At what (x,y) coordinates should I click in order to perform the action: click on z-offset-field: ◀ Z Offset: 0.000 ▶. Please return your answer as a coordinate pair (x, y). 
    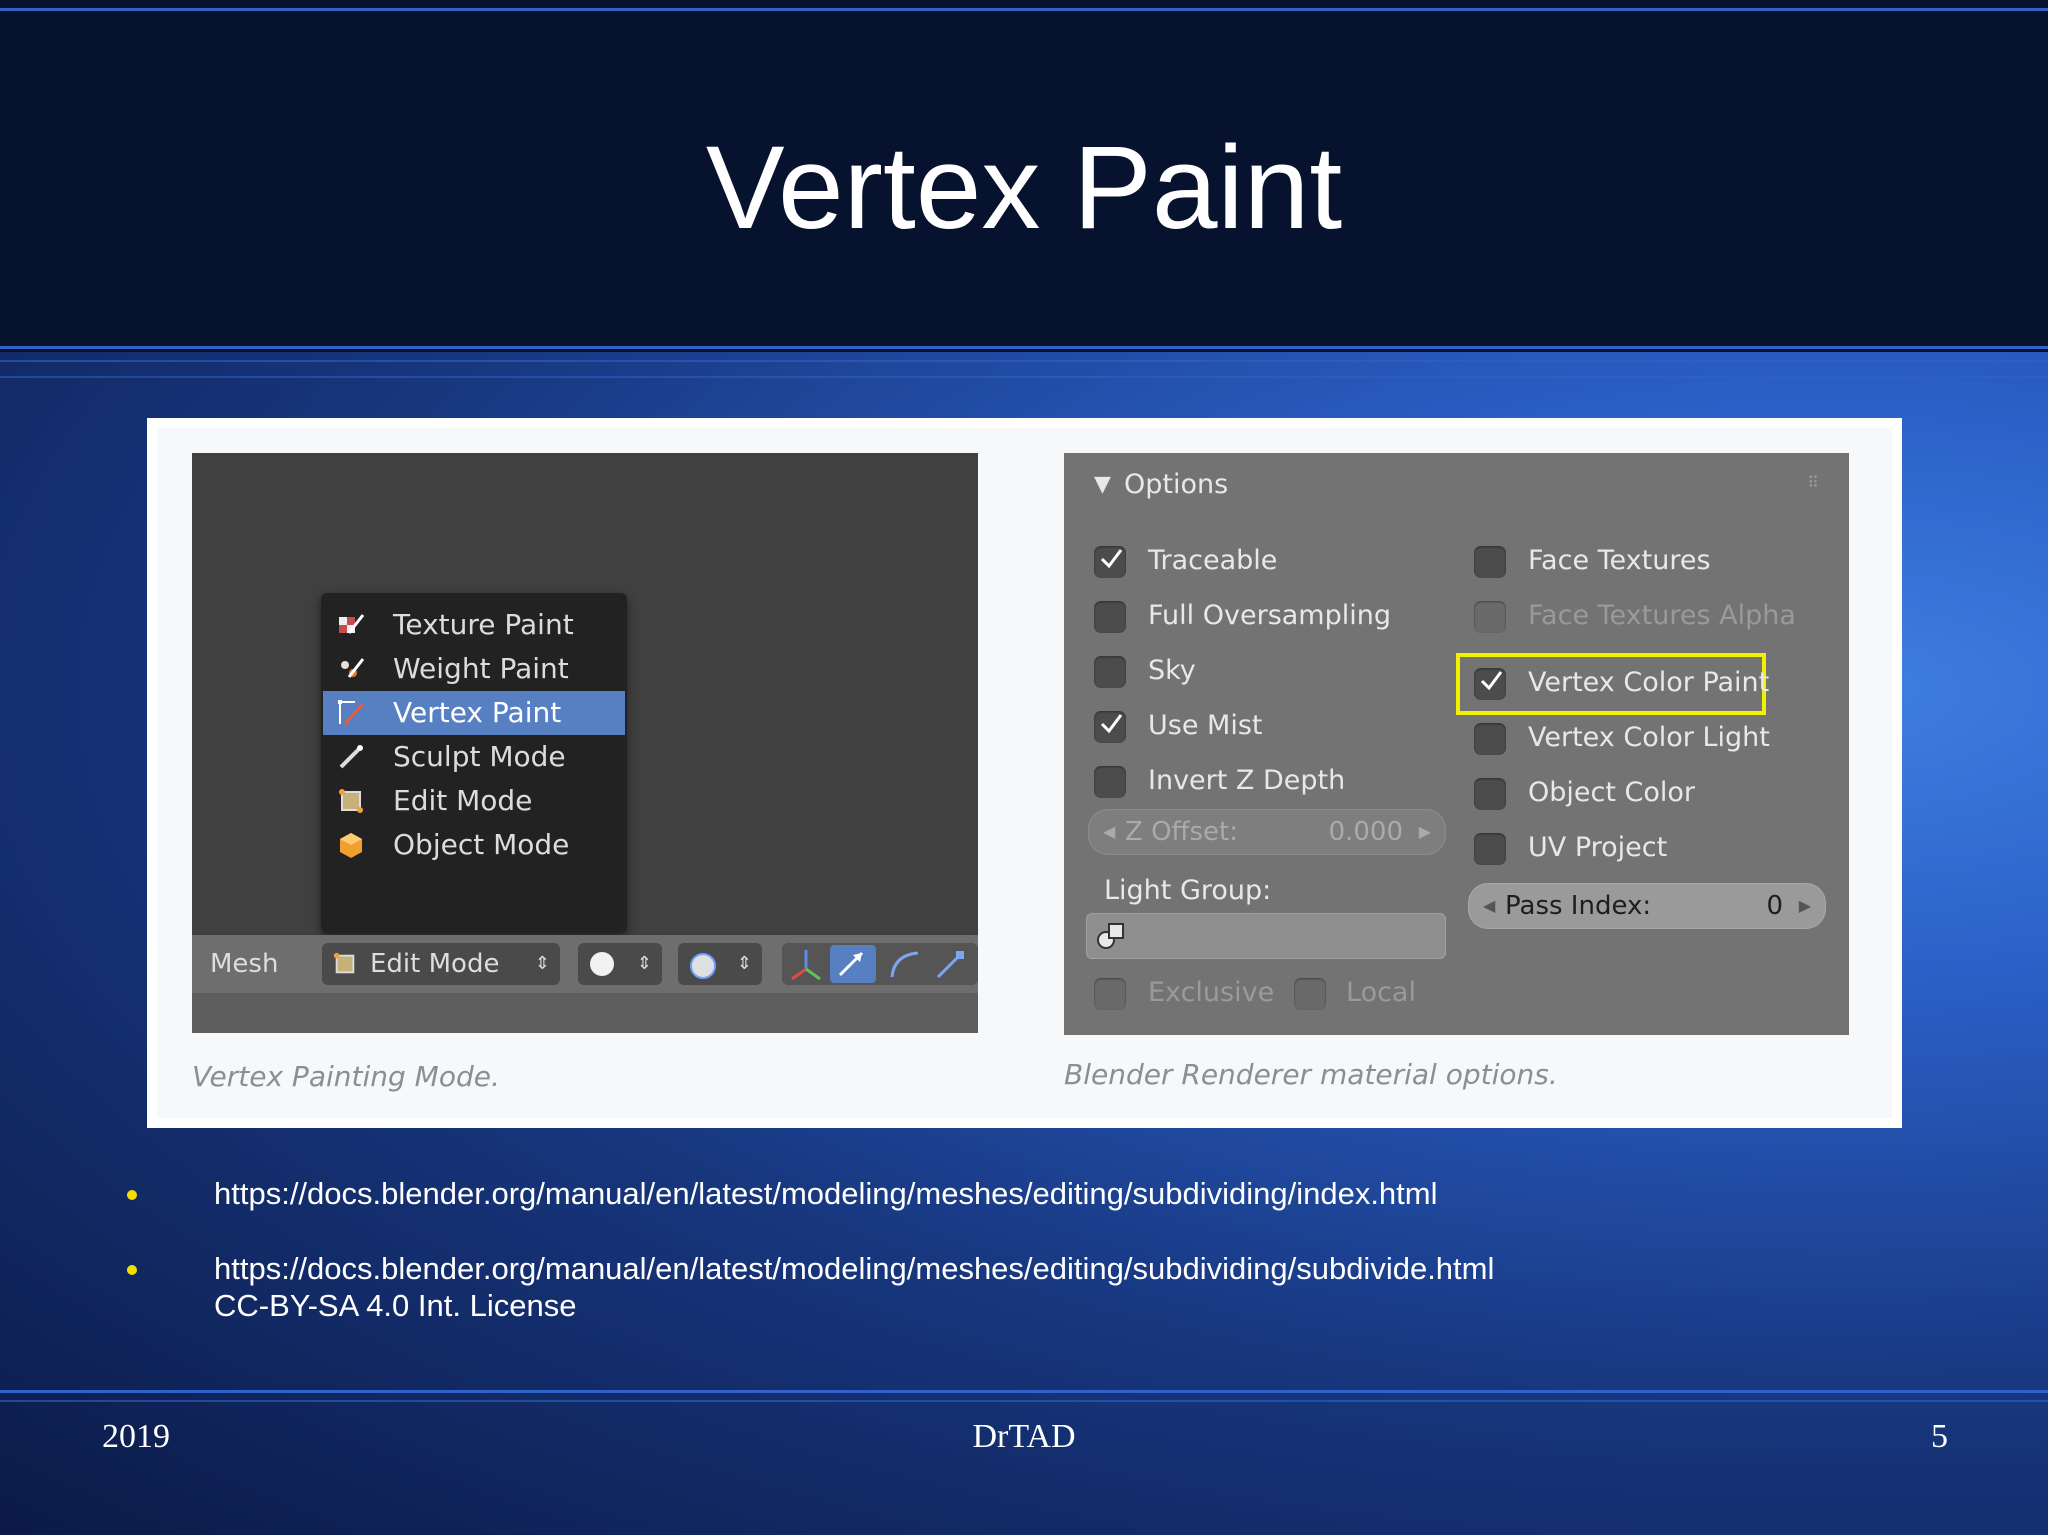
    Looking at the image, I should click on (1267, 832).